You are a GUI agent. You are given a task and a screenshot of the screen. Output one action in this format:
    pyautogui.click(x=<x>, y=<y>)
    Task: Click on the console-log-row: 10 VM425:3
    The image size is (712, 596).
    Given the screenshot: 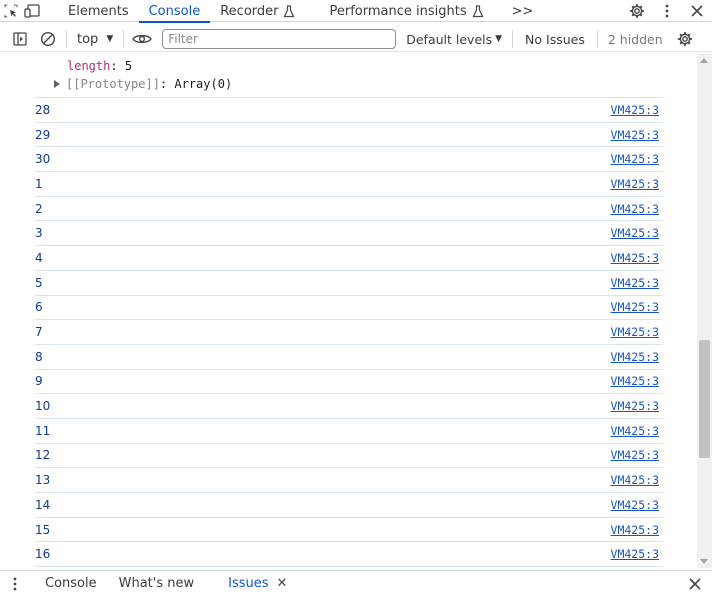 What is the action you would take?
    pyautogui.click(x=349, y=406)
    